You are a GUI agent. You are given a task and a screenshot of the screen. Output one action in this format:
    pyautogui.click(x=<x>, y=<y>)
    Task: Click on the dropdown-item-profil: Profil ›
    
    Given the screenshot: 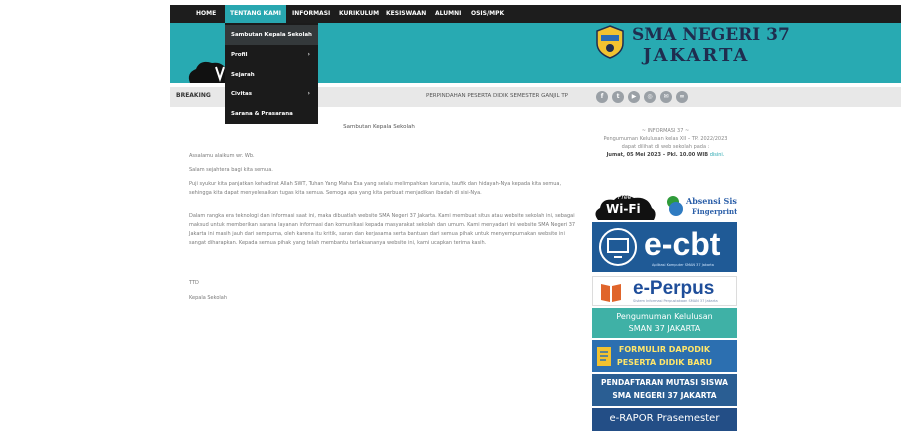 What is the action you would take?
    pyautogui.click(x=271, y=55)
    